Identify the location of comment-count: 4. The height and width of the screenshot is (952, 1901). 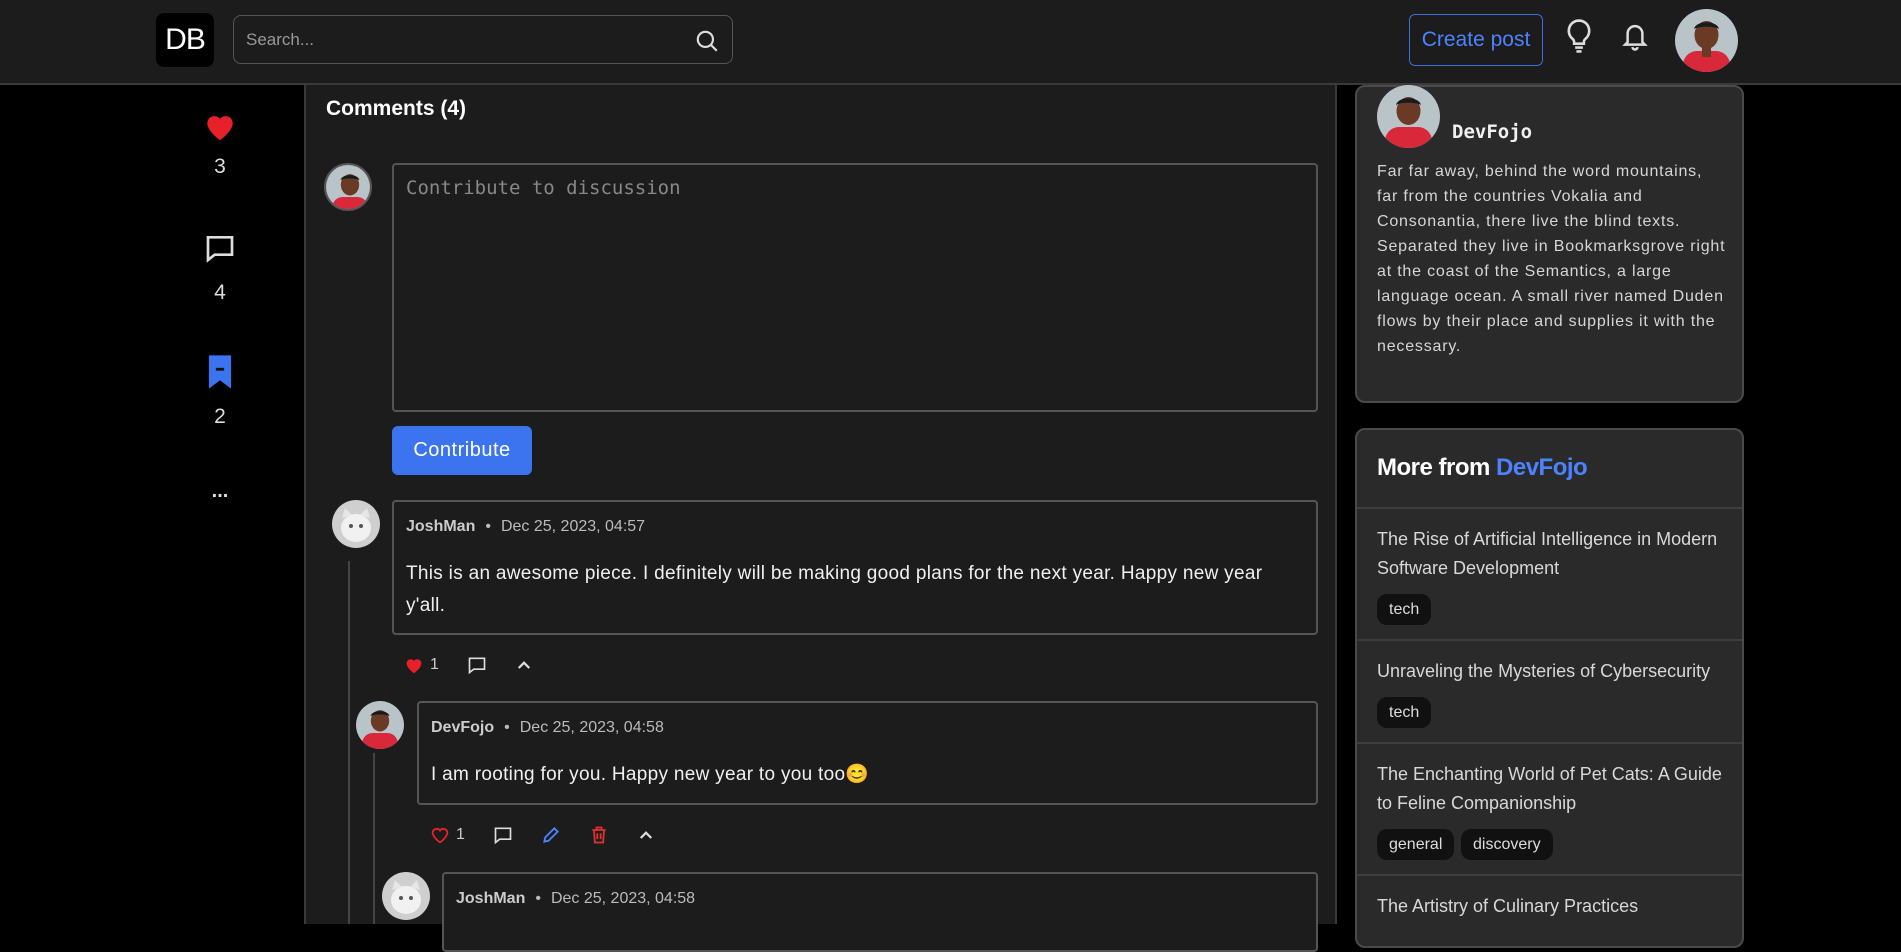
(220, 292).